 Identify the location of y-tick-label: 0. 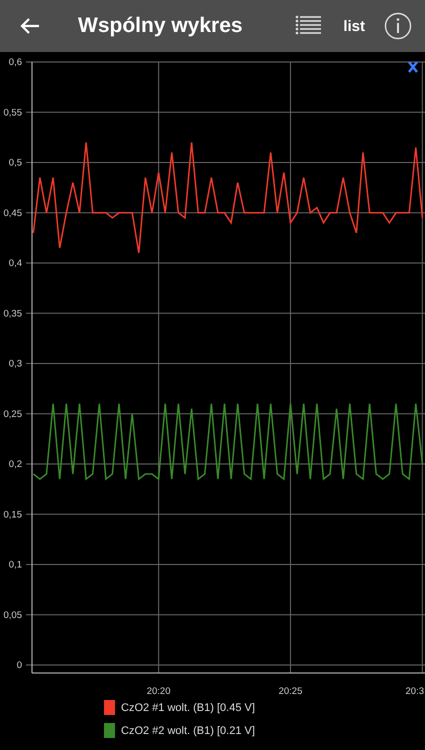
(19, 665).